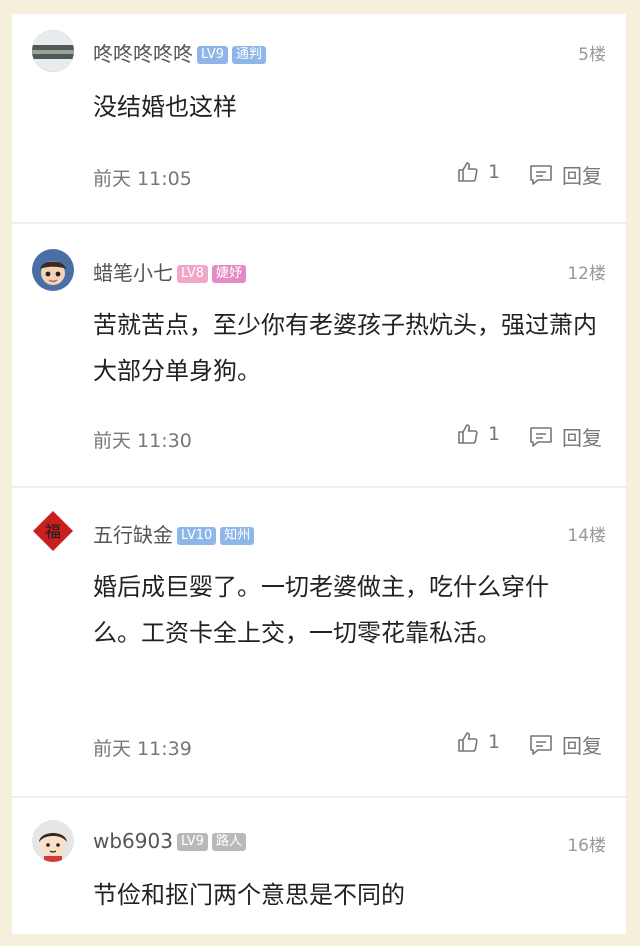 This screenshot has height=946, width=640. I want to click on username: 咚咚咚咚咚 LV9 通判, so click(179, 52).